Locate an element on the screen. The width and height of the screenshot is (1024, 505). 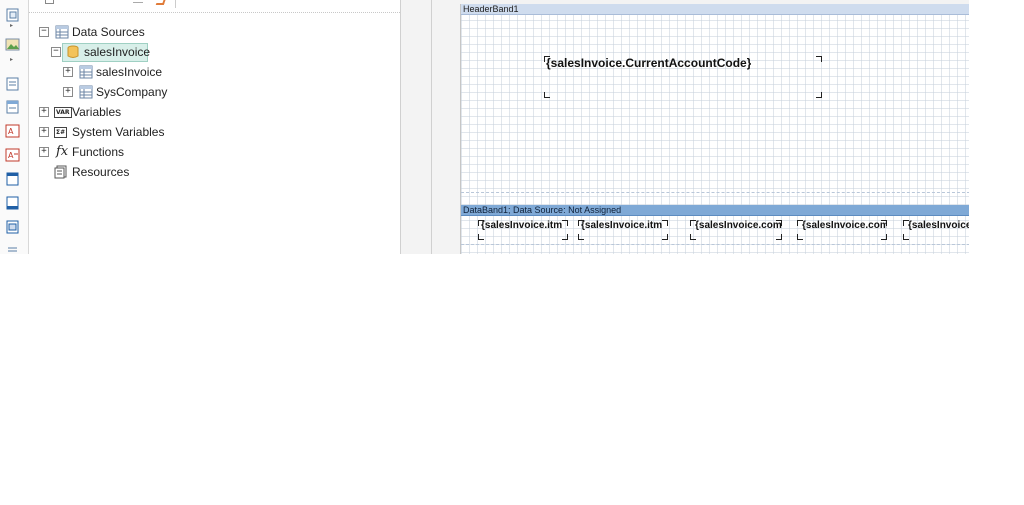
tree-item-salesinvoice-table: + salesInvoice is located at coordinates (163, 72).